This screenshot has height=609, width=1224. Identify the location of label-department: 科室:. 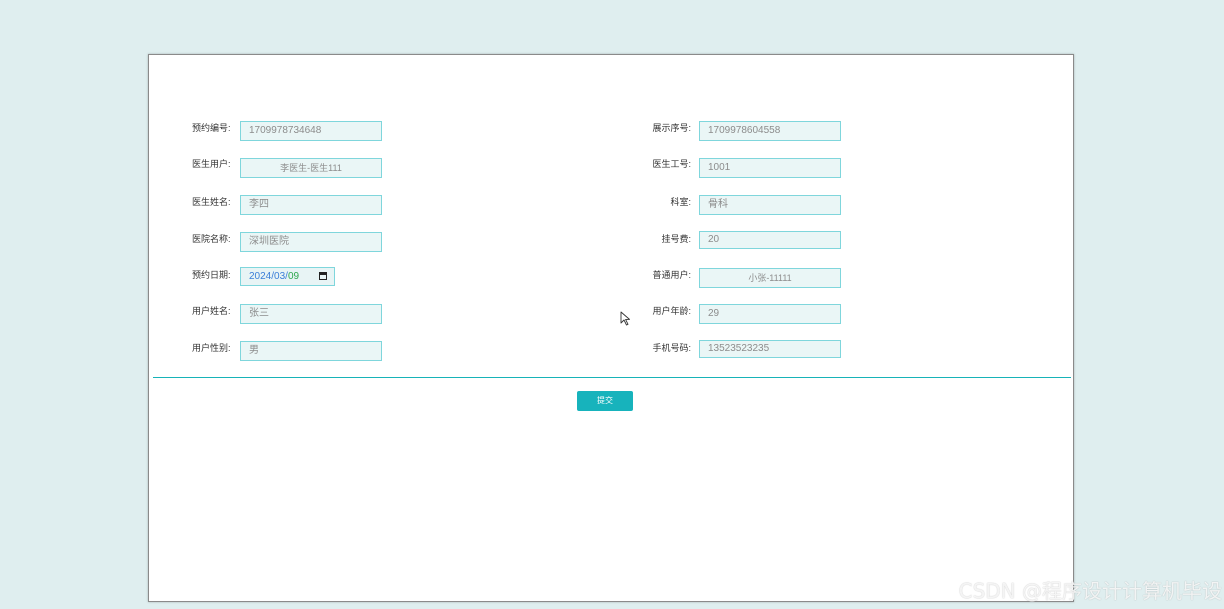
(680, 202).